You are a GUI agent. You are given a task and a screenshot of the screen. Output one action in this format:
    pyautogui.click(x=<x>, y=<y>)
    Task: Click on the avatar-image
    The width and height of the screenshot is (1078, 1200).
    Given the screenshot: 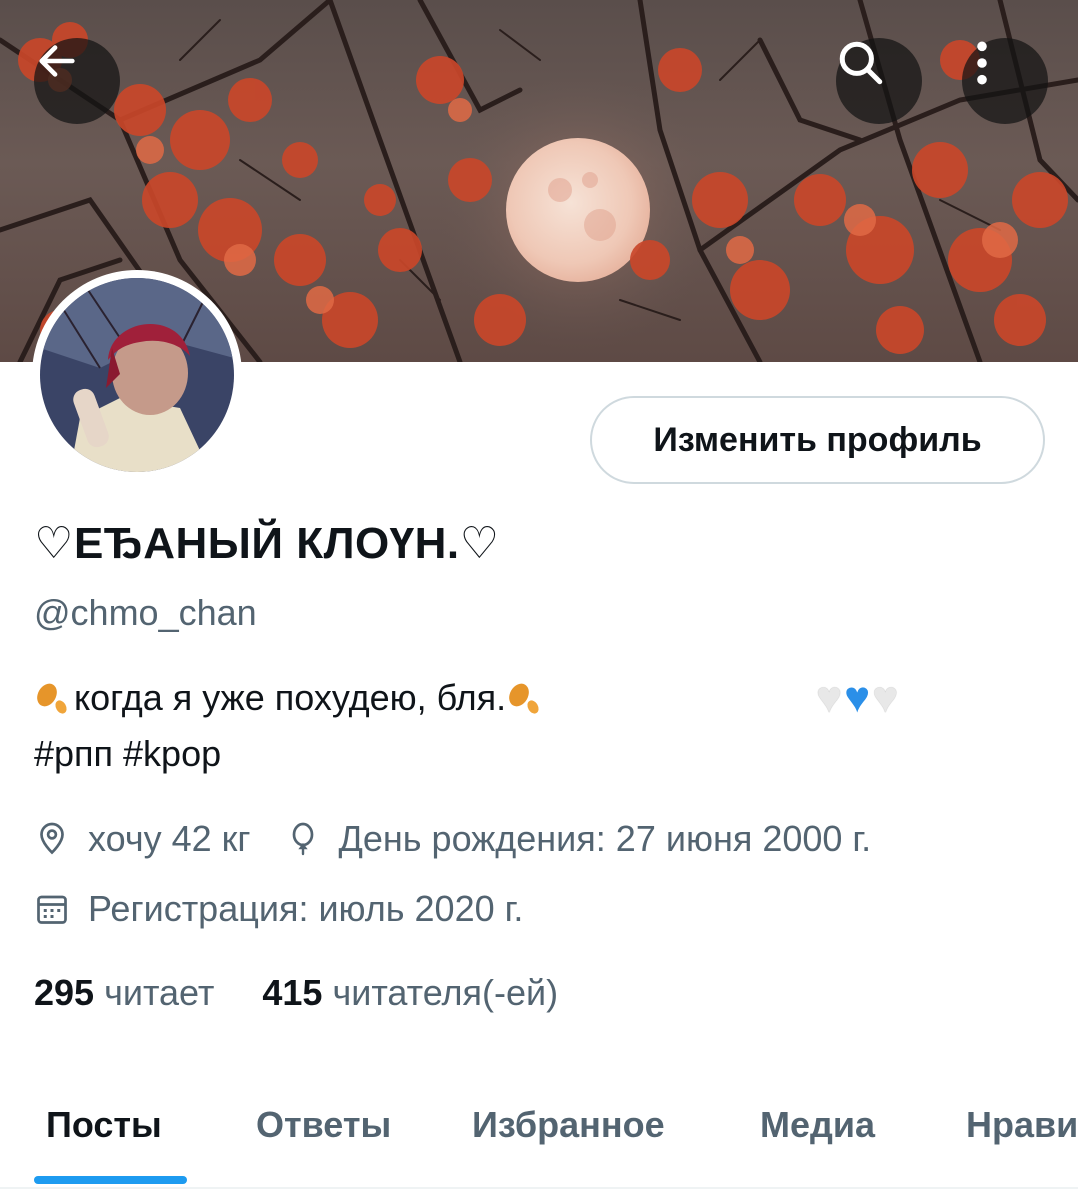 What is the action you would take?
    pyautogui.click(x=137, y=375)
    